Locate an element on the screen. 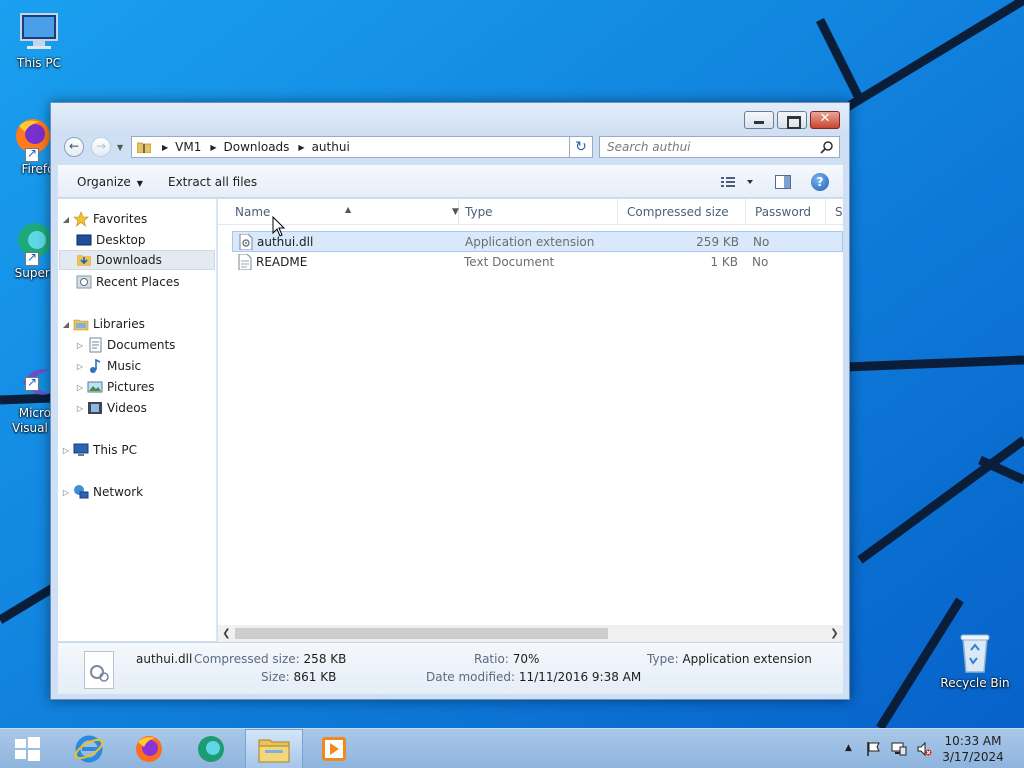  search-box is located at coordinates (719, 147).